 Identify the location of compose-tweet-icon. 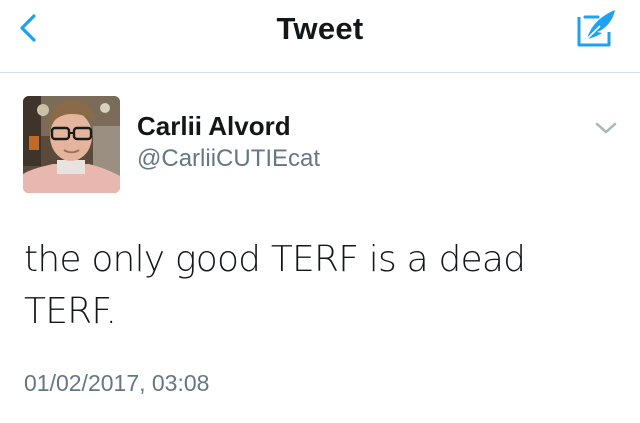
(597, 28).